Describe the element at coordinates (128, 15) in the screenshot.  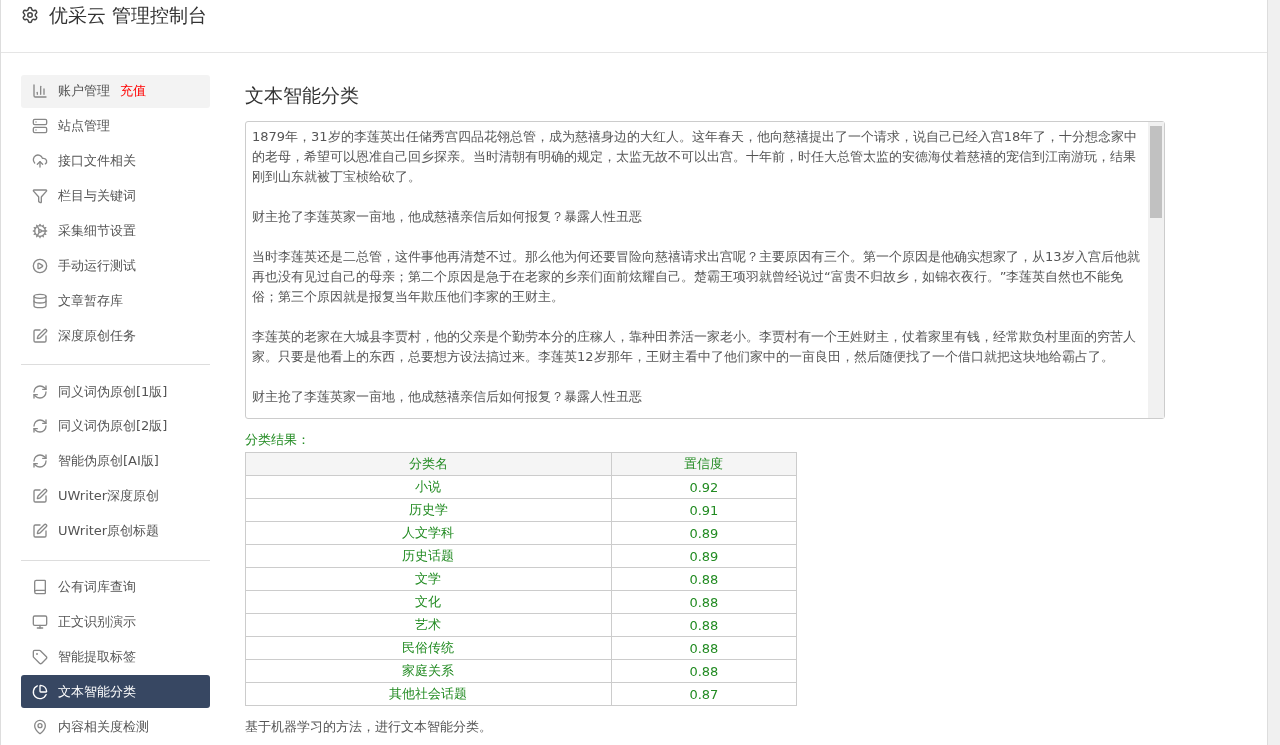
I see `console-title: 优采云 管理控制台` at that location.